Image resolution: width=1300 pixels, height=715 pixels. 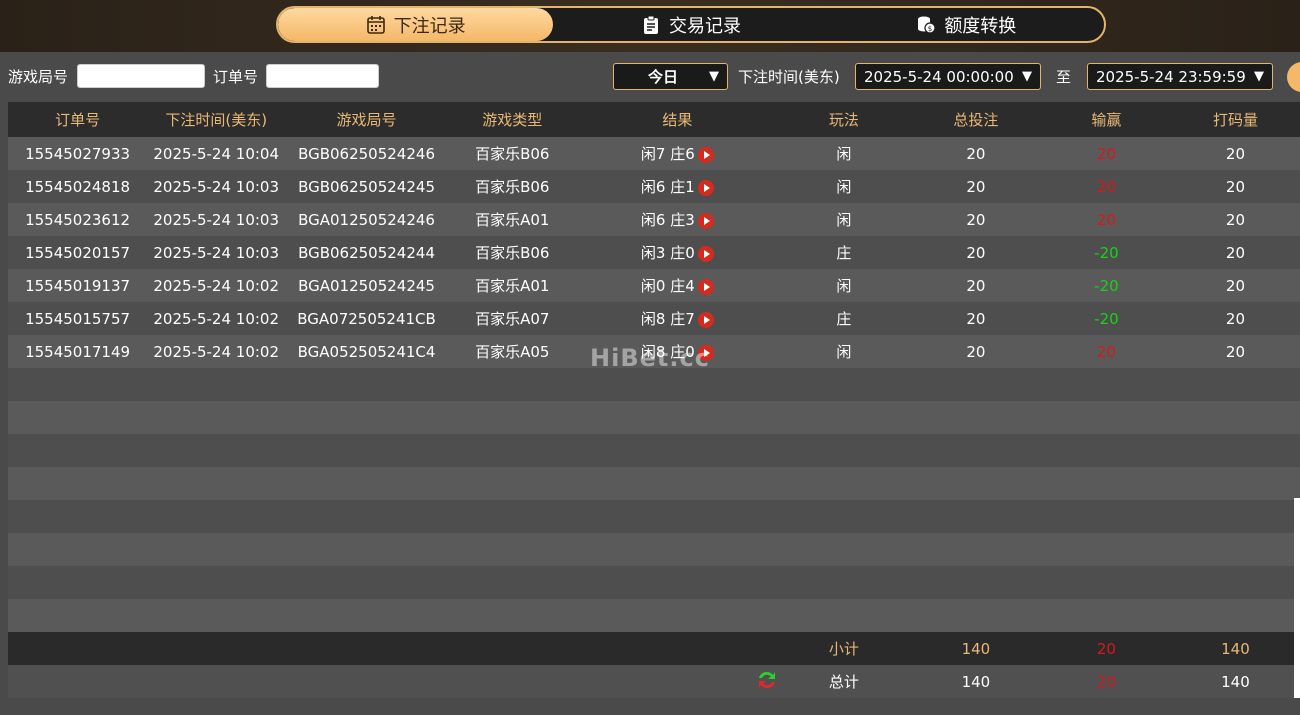 I want to click on cell-round-number: BGB06250524246, so click(x=366, y=153).